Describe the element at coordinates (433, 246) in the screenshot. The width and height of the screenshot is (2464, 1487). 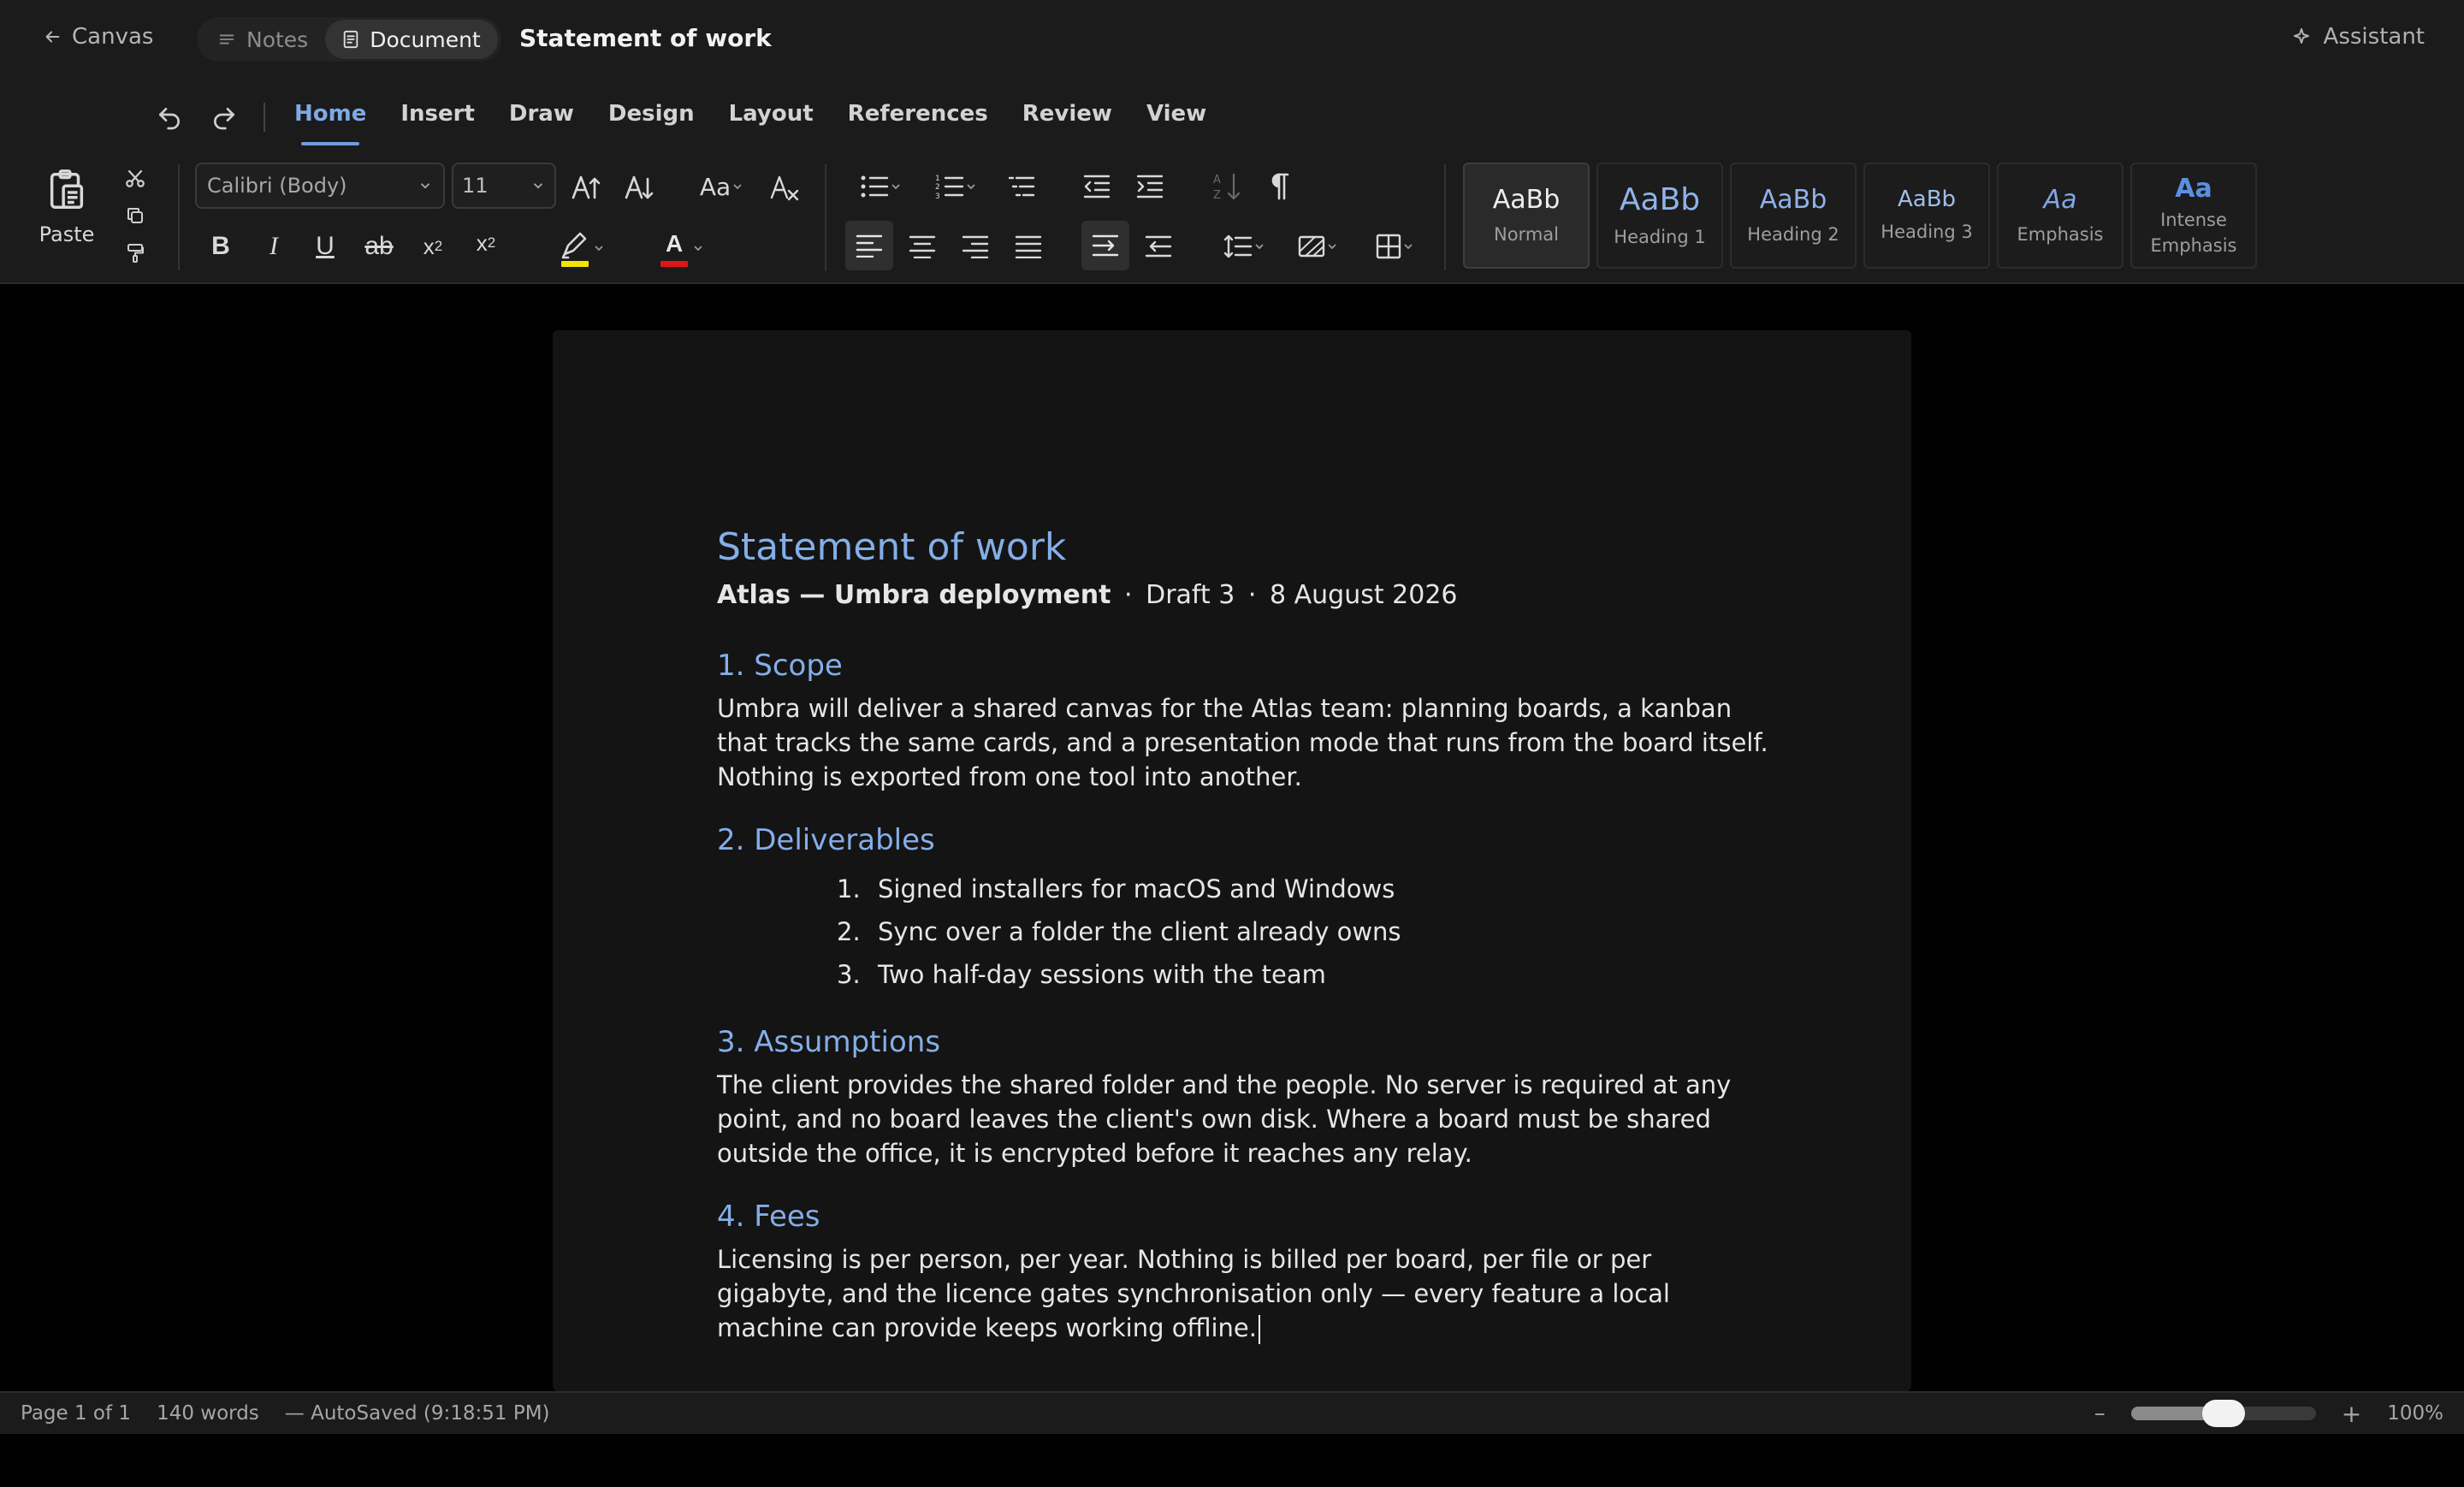
I see `subscript-button: x2` at that location.